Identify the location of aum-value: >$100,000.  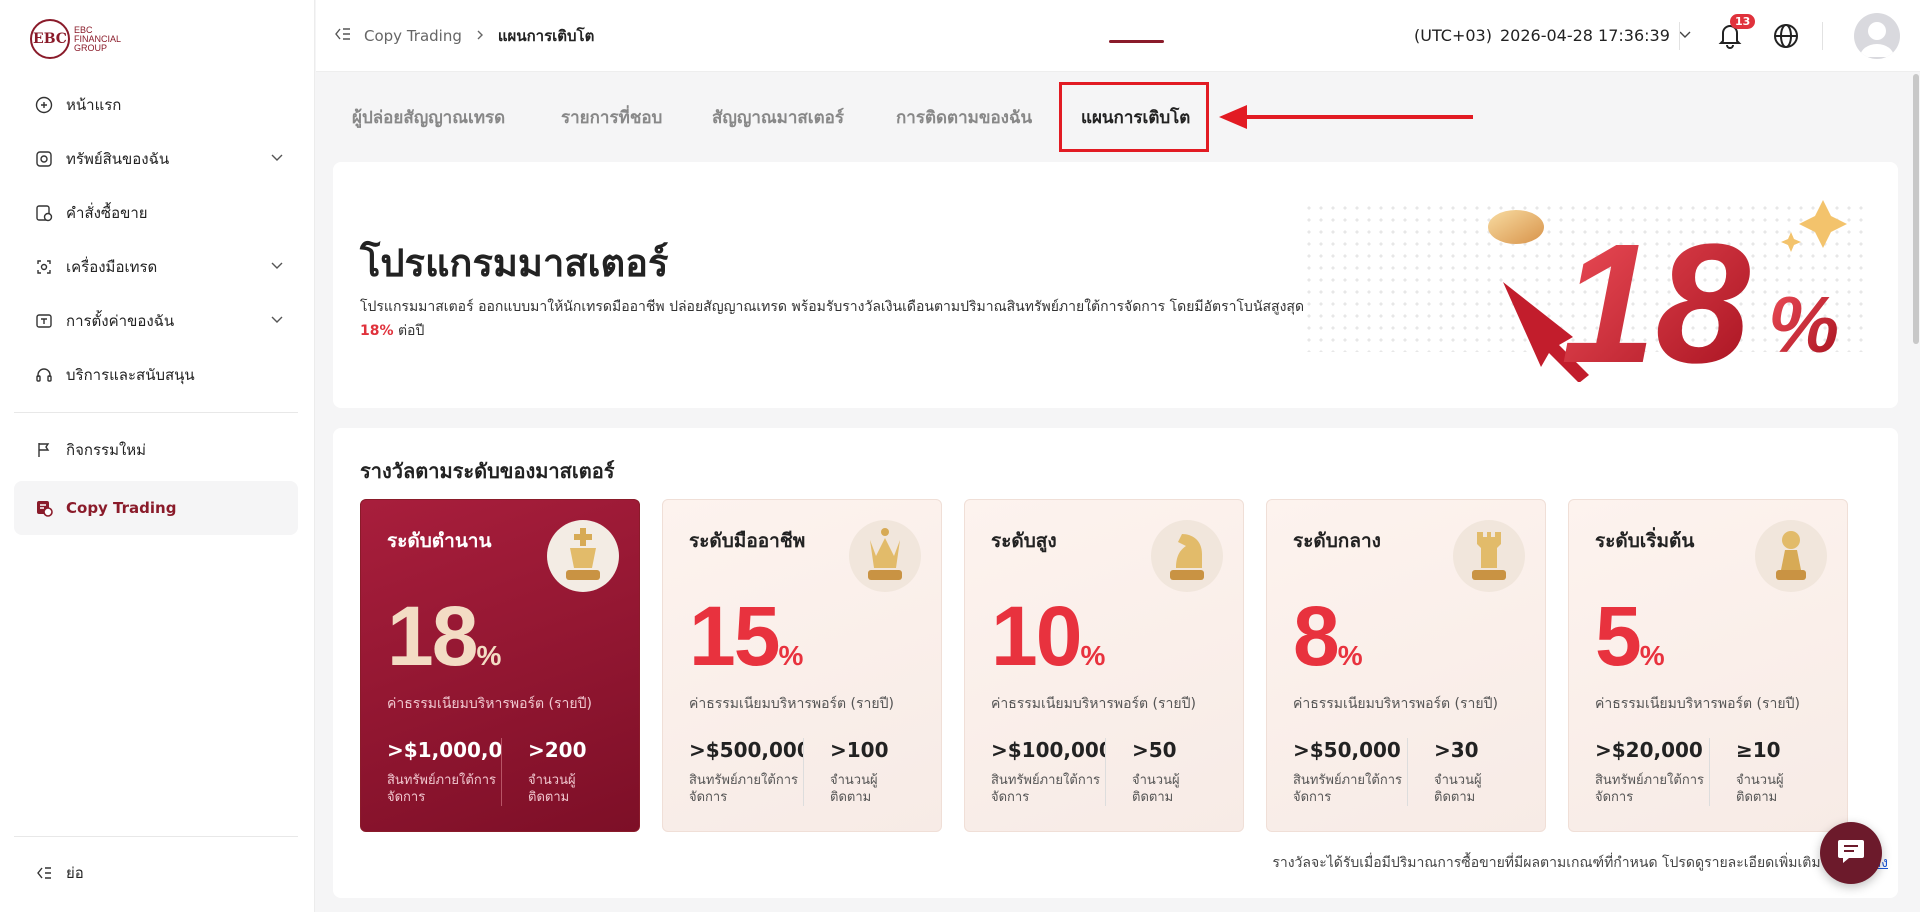
(1048, 750).